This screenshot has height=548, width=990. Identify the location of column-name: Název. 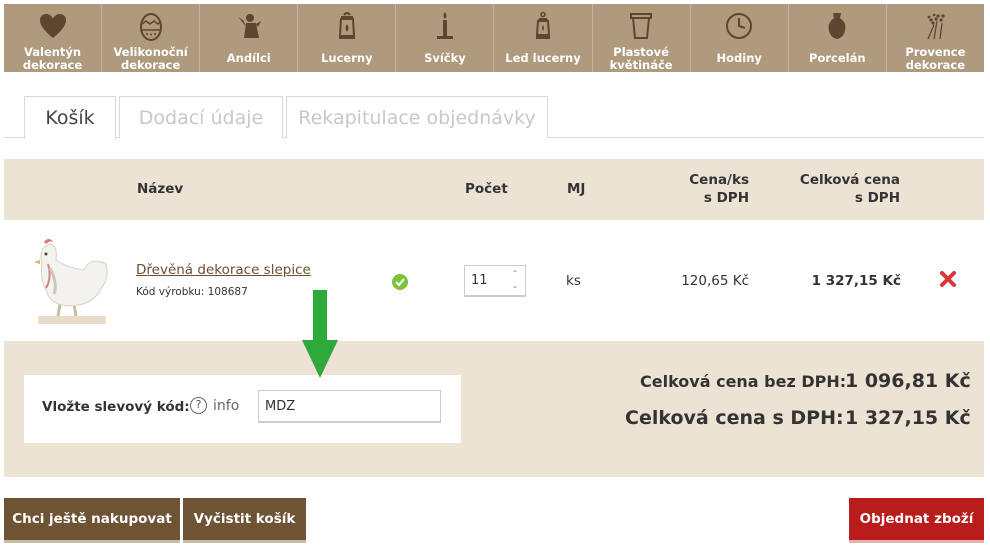
(160, 189).